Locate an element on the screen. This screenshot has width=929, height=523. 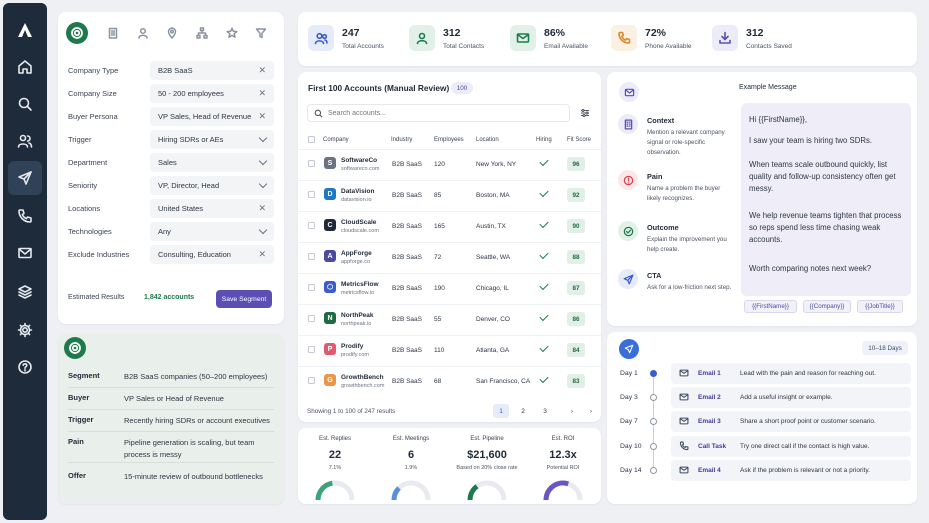
company-name: DataVision is located at coordinates (357, 191).